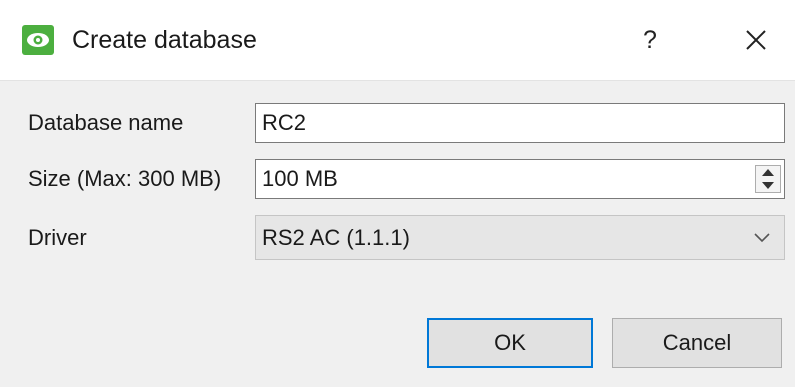 The image size is (795, 387). What do you see at coordinates (510, 343) in the screenshot?
I see `ok-button: OK` at bounding box center [510, 343].